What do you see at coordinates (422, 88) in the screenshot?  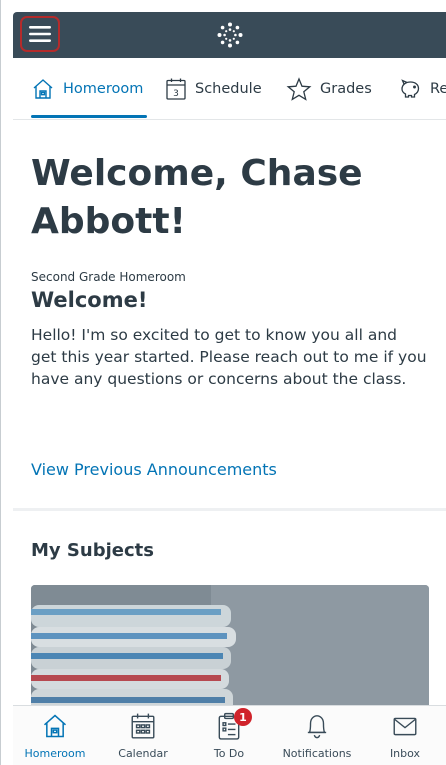 I see `tab-resources: Re` at bounding box center [422, 88].